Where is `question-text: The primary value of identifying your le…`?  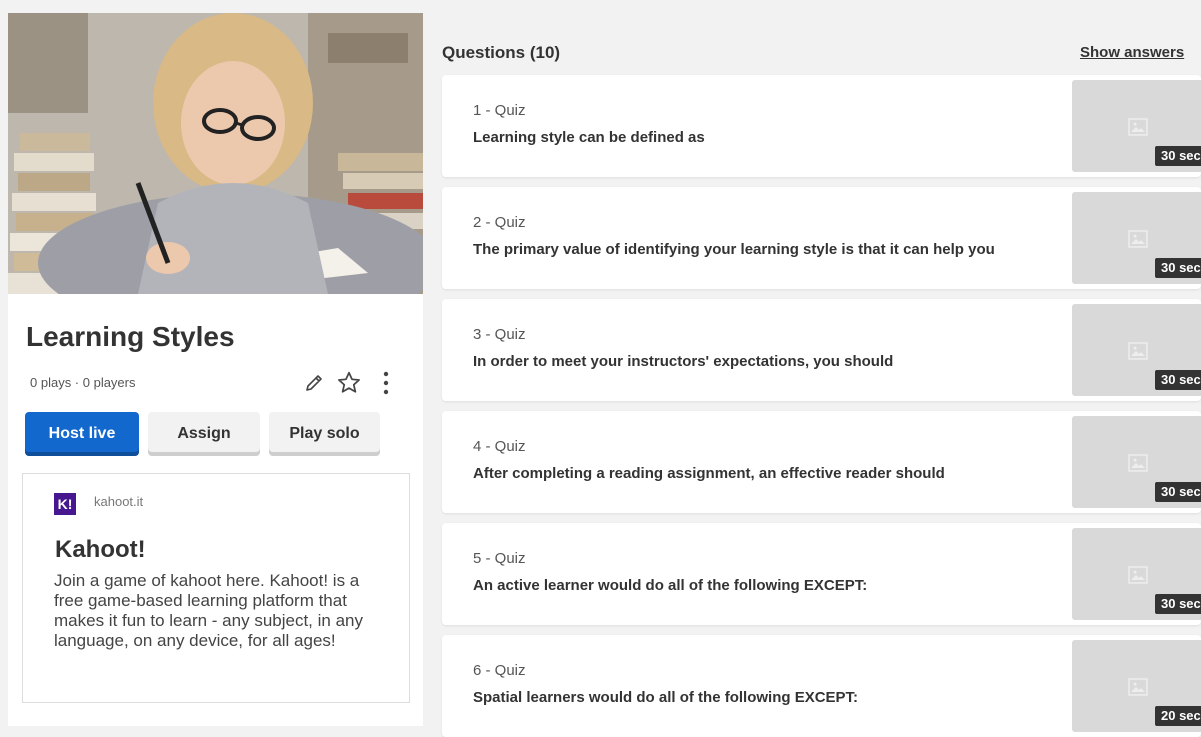 question-text: The primary value of identifying your le… is located at coordinates (734, 249).